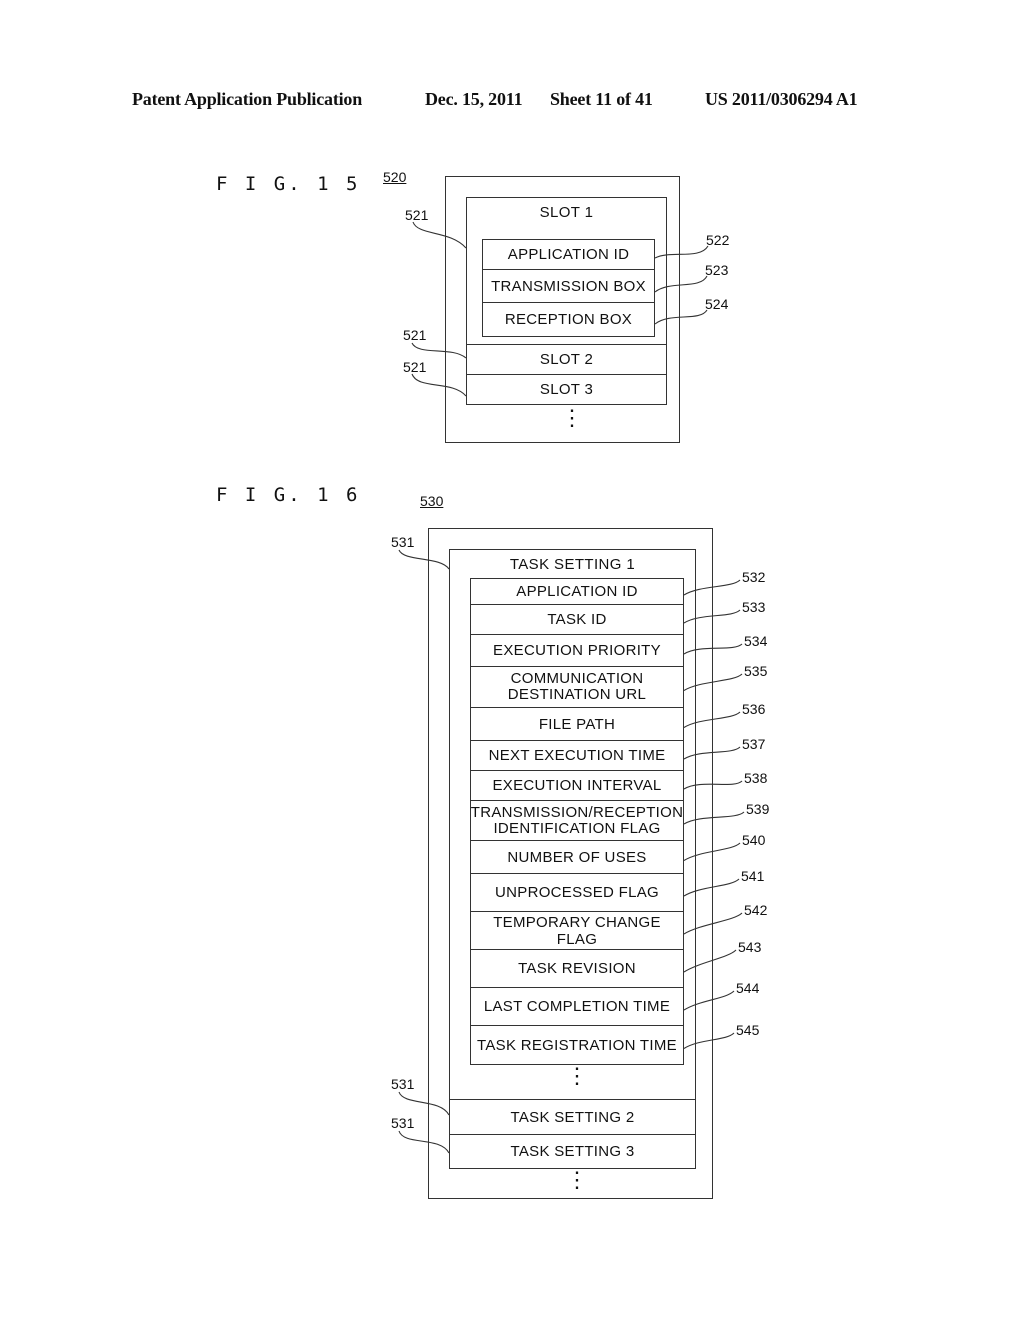  Describe the element at coordinates (568, 286) in the screenshot. I see `fig15-field-transmission-box: TRANSMISSION BOX` at that location.